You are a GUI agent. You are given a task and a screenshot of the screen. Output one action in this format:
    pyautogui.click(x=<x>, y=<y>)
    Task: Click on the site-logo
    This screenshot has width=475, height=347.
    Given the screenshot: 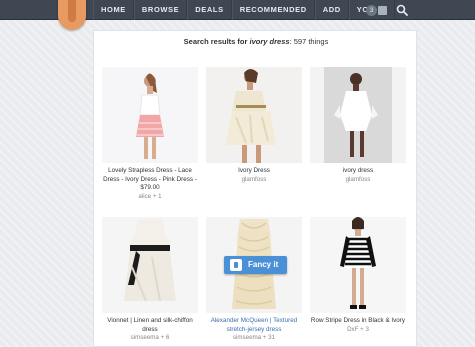 What is the action you would take?
    pyautogui.click(x=72, y=15)
    